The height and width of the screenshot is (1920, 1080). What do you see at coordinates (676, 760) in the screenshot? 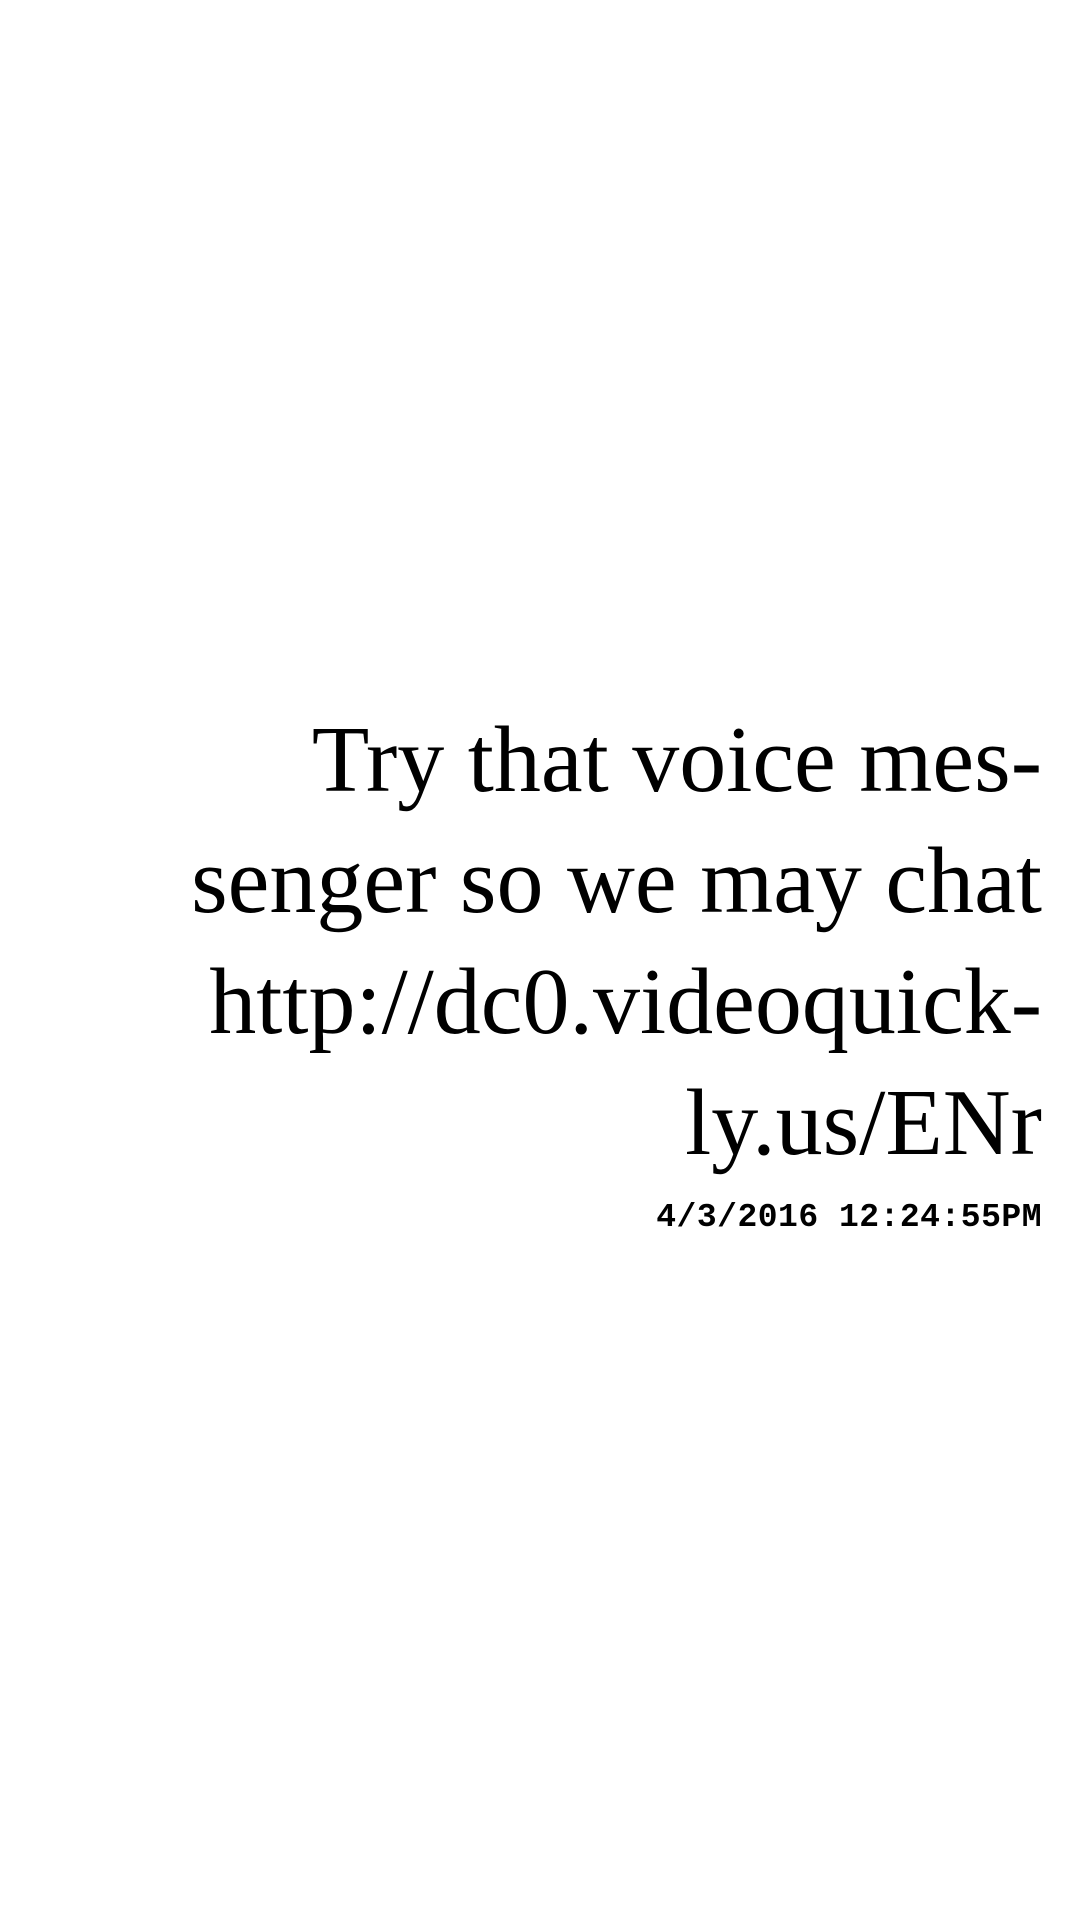
I see `message-text-line-1: Try that voice mes-` at bounding box center [676, 760].